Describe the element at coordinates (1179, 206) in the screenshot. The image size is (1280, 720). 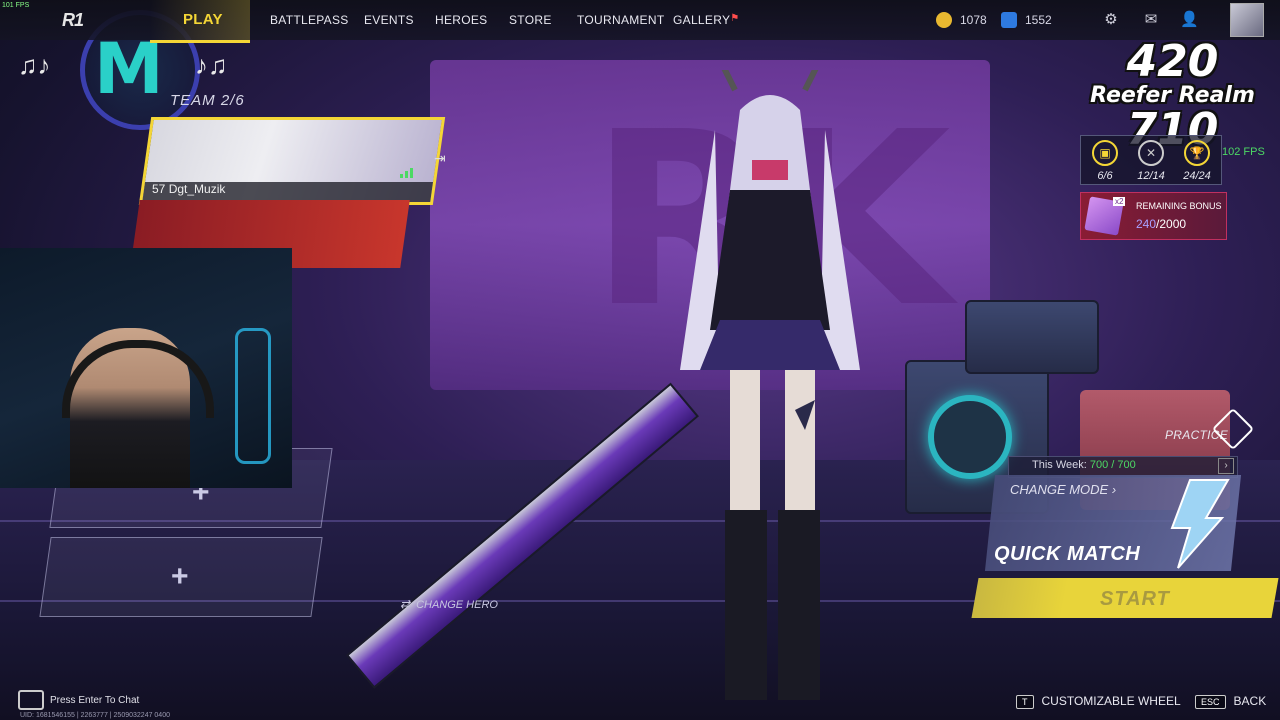
I see `bonus-label: REMAINING BONUS` at that location.